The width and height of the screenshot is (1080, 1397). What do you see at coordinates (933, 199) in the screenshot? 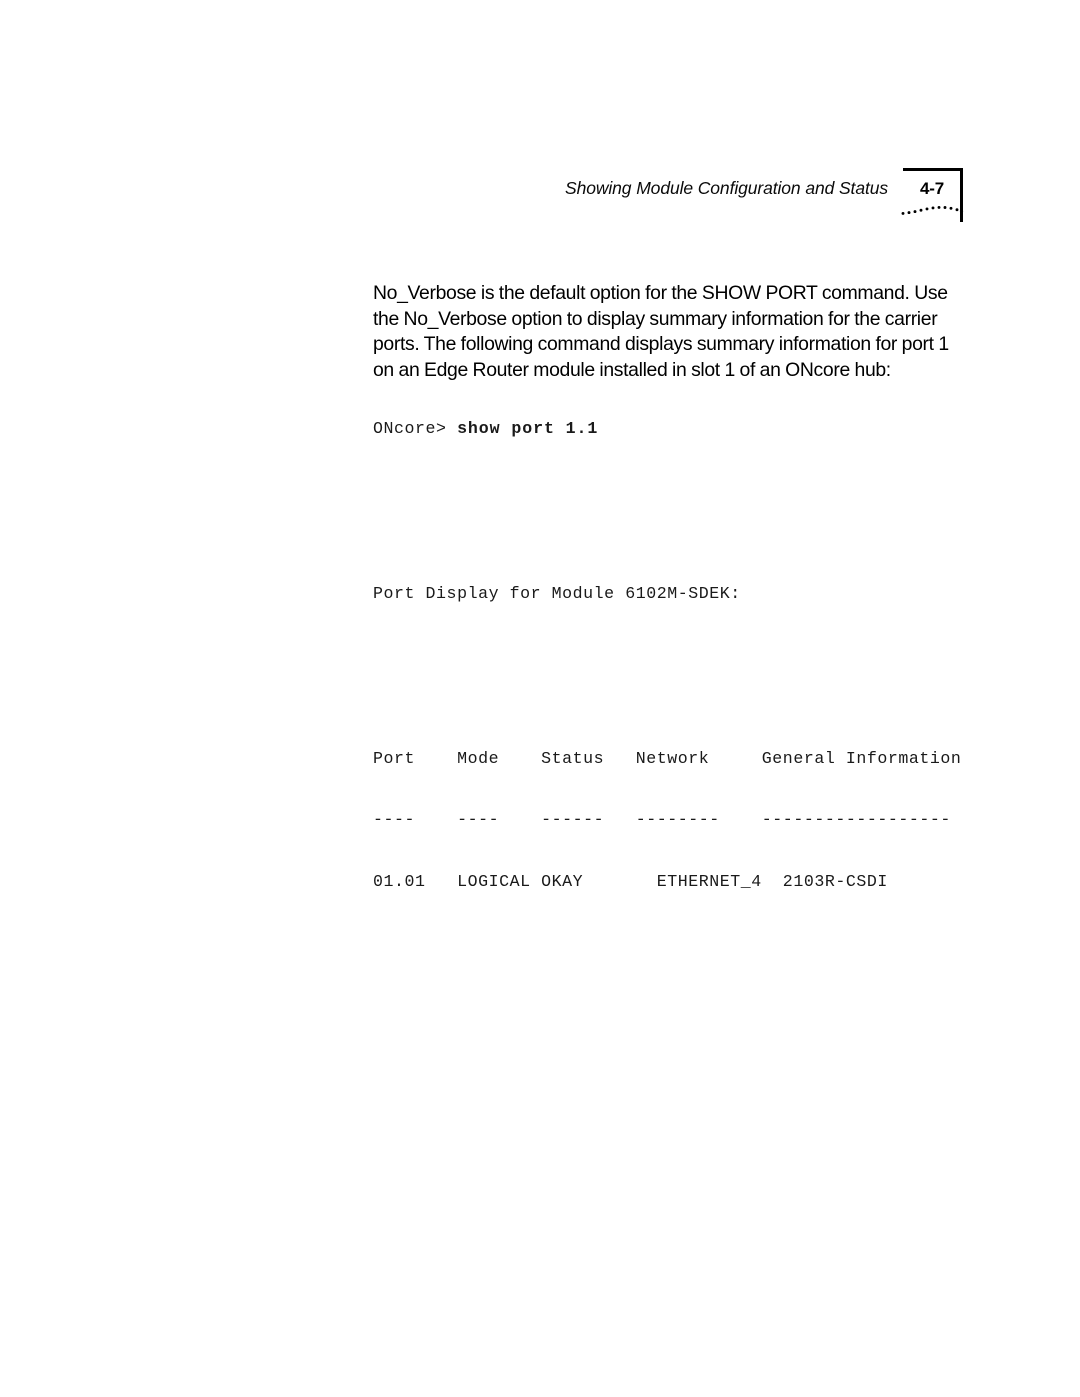
I see `page-number-marker: 4-7` at bounding box center [933, 199].